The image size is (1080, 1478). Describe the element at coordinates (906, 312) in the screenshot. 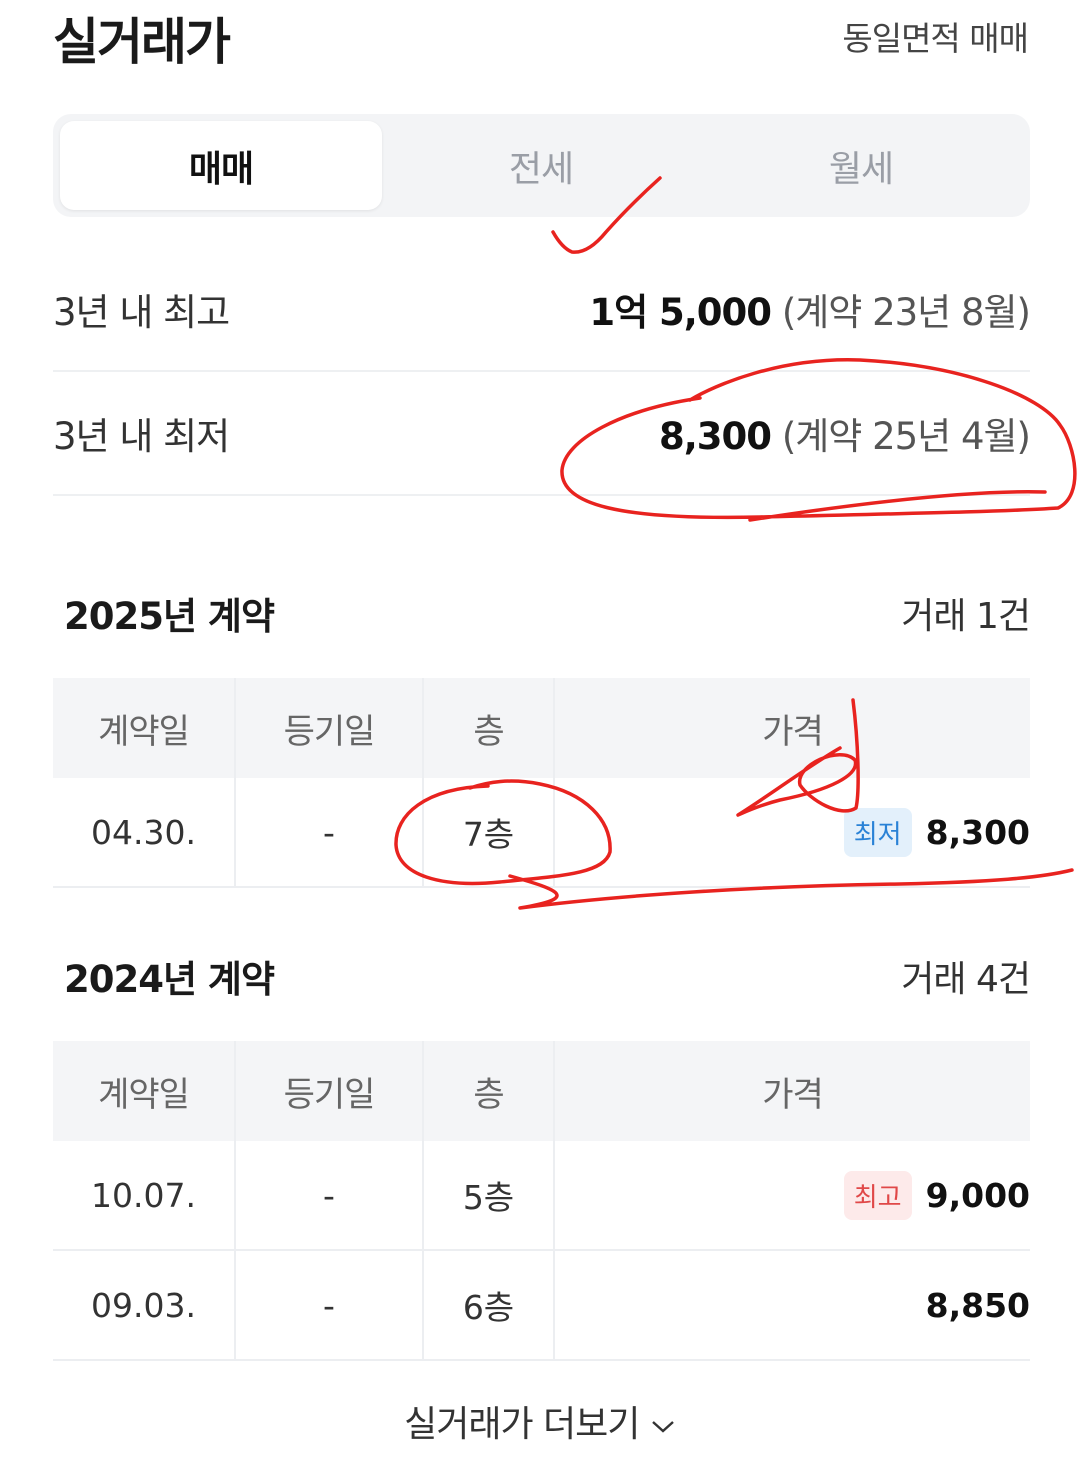

I see `summary-high-date: (계약 23년 8월)` at that location.